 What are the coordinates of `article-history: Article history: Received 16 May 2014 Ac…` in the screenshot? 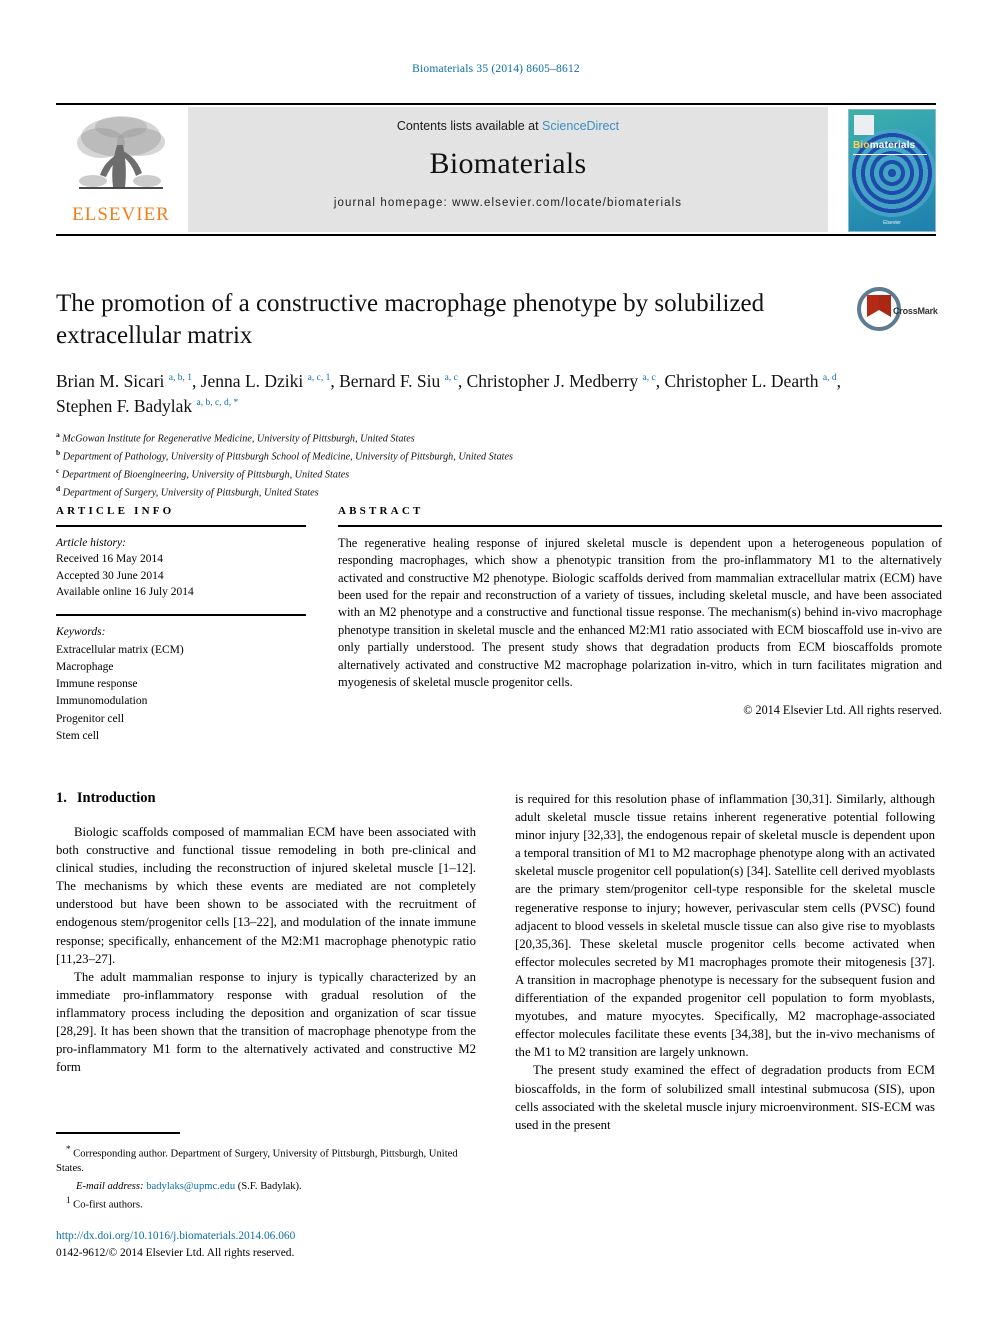 It's located at (181, 567).